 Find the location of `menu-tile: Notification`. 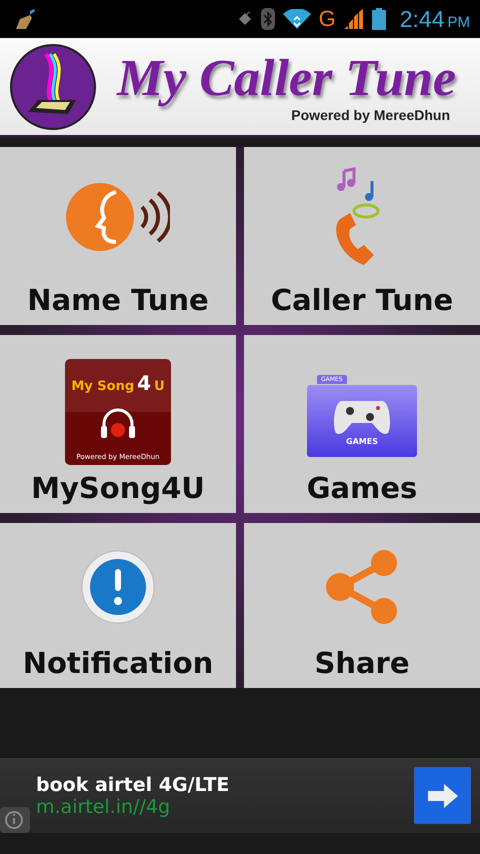

menu-tile: Notification is located at coordinates (118, 605).